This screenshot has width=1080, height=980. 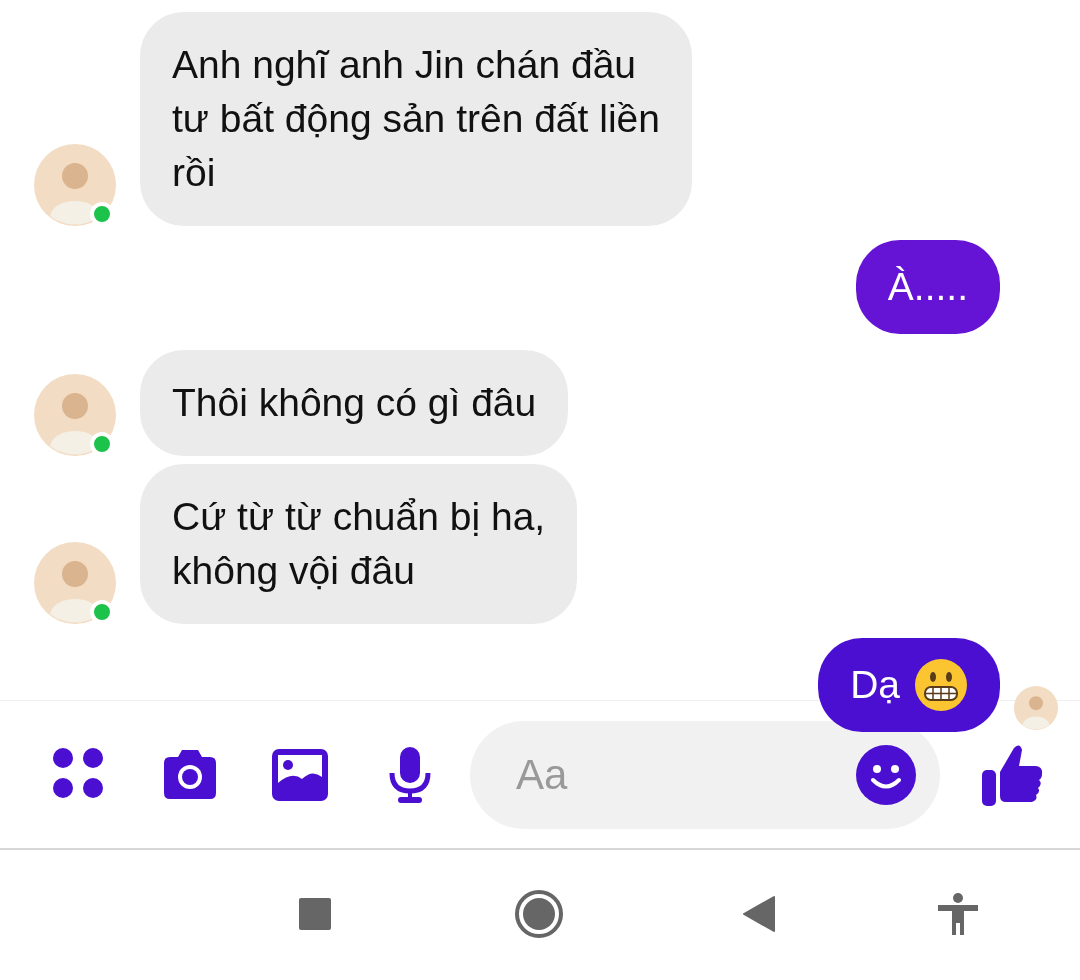 What do you see at coordinates (315, 914) in the screenshot?
I see `recent-apps-icon` at bounding box center [315, 914].